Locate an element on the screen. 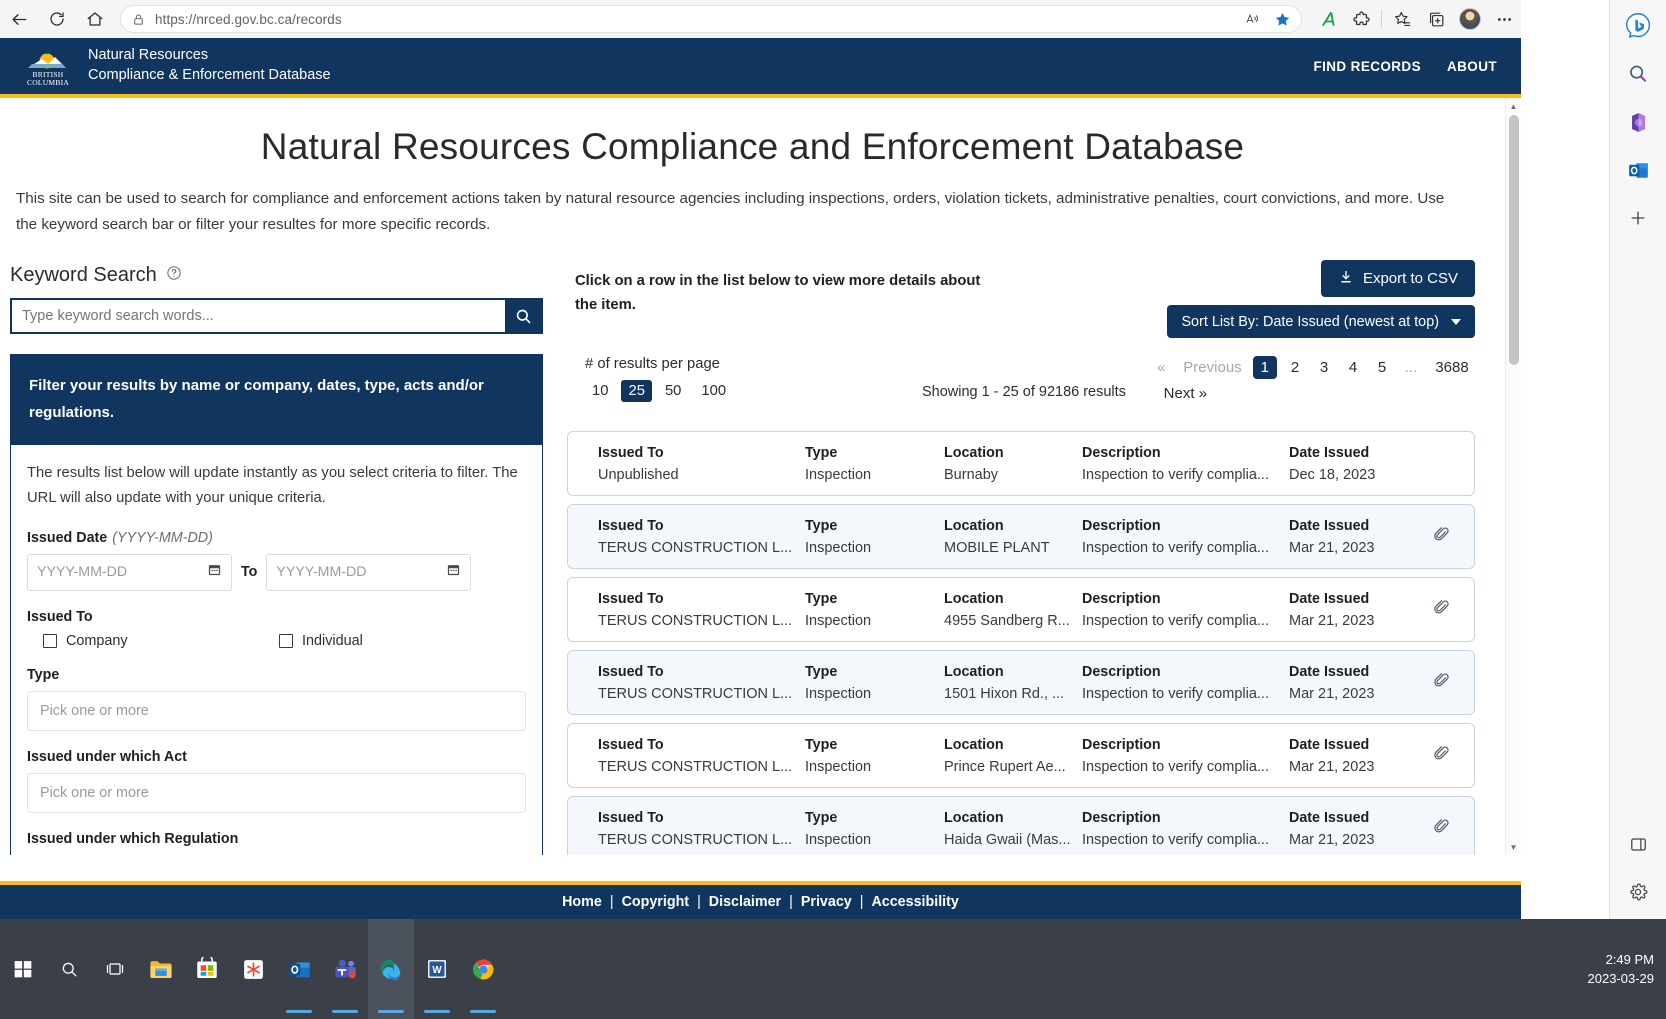  per-page-25: 25 is located at coordinates (636, 391).